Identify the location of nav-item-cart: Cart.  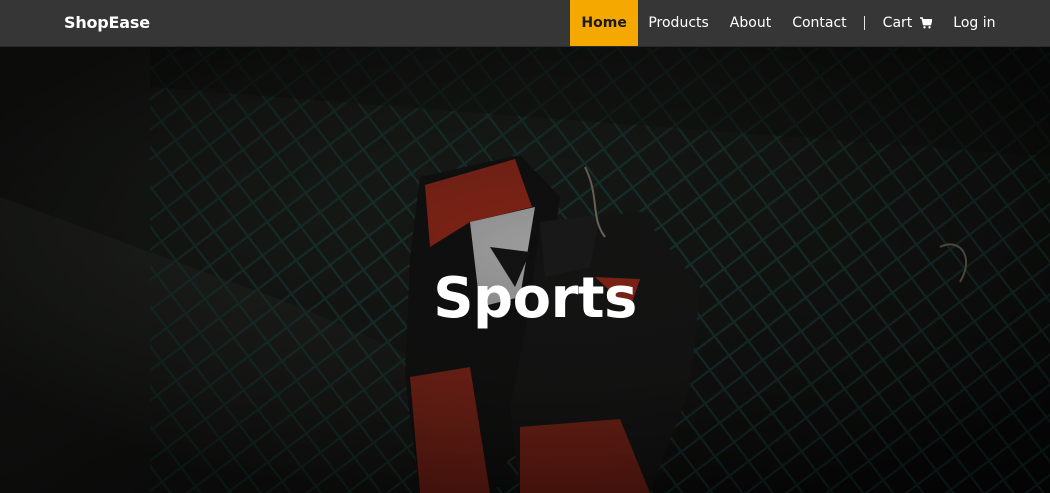
(907, 23).